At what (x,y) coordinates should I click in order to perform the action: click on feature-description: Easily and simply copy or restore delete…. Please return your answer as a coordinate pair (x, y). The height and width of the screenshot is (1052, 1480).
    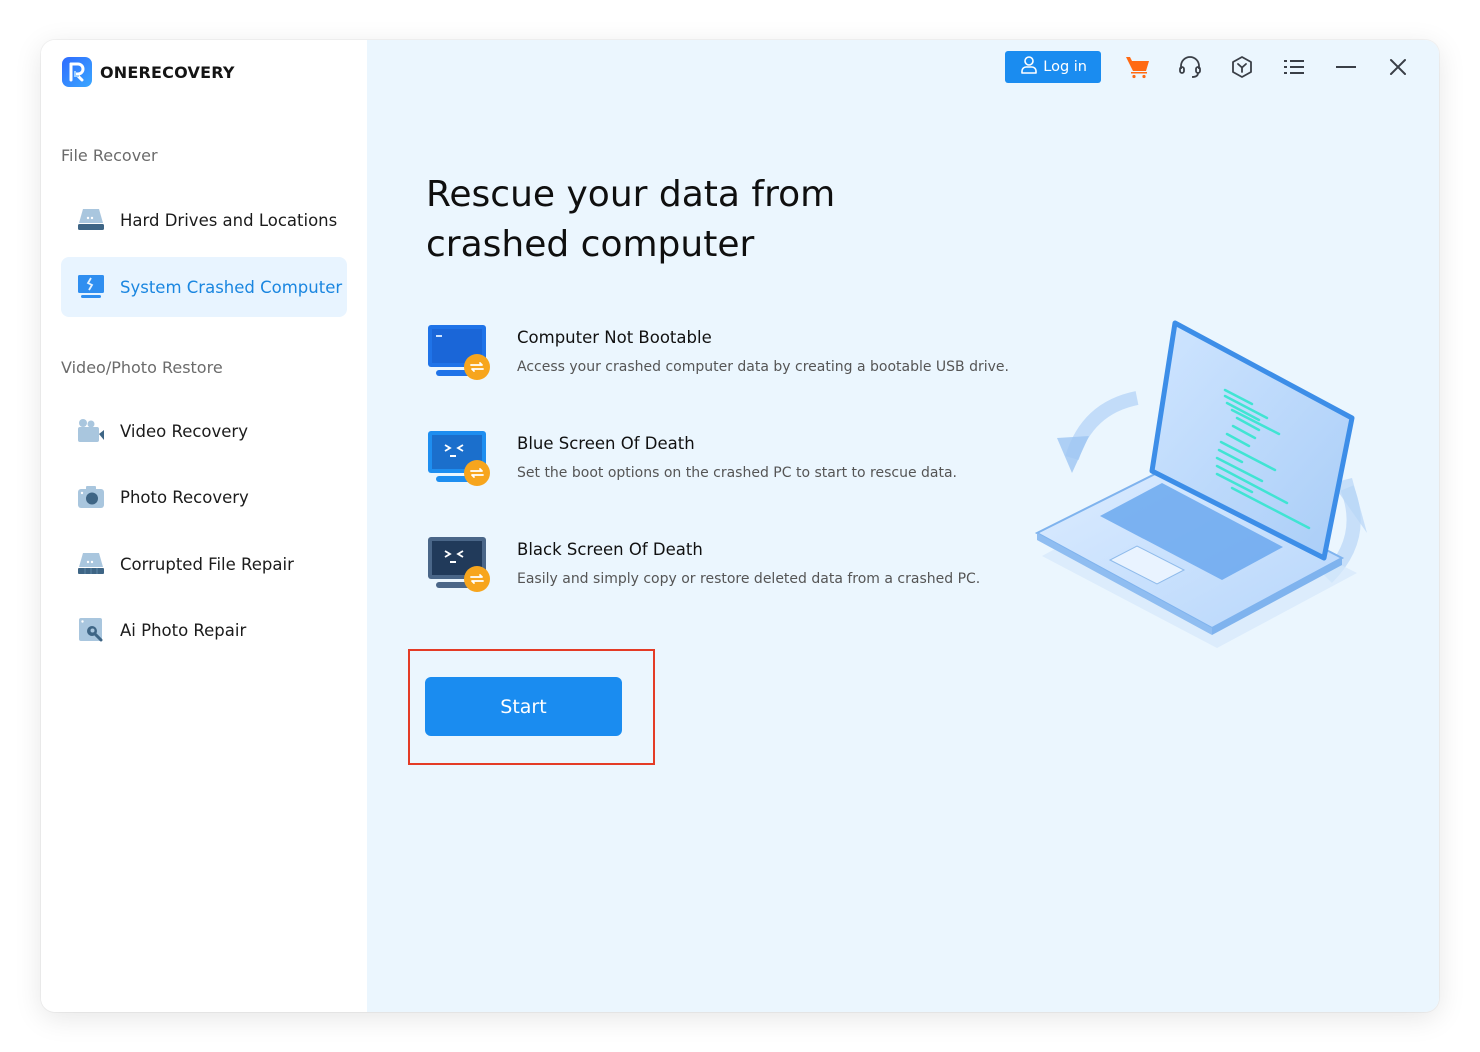
    Looking at the image, I should click on (749, 579).